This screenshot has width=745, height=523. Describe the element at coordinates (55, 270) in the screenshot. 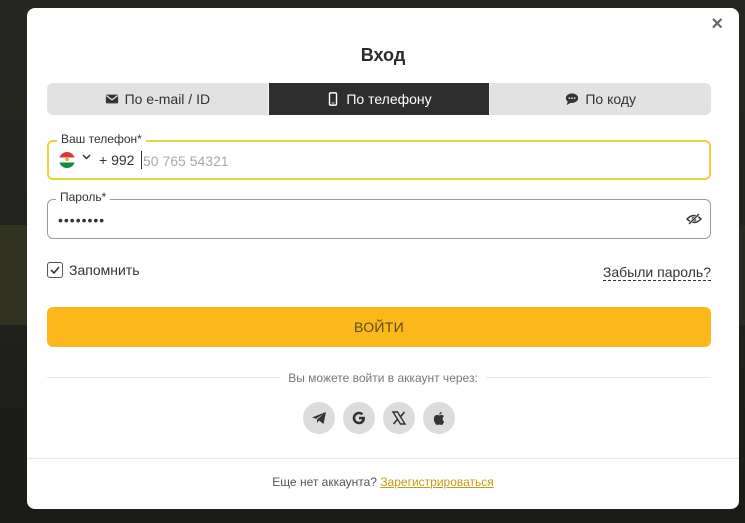

I see `checkbox-checked-icon` at that location.